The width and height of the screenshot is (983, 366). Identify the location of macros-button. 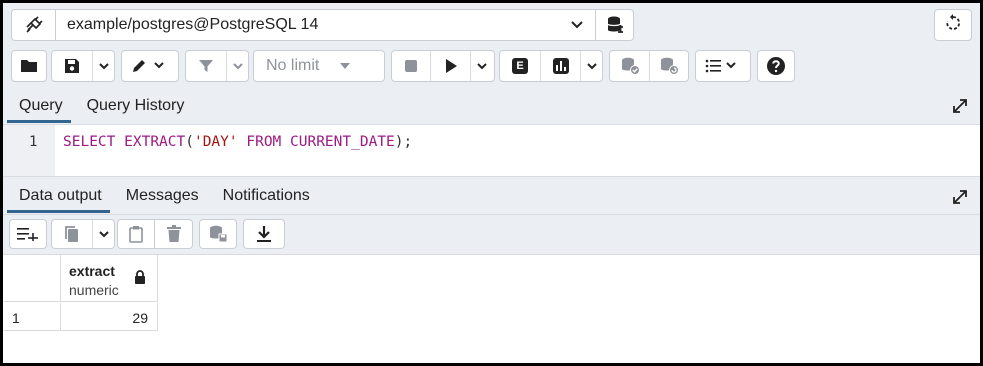
(723, 66).